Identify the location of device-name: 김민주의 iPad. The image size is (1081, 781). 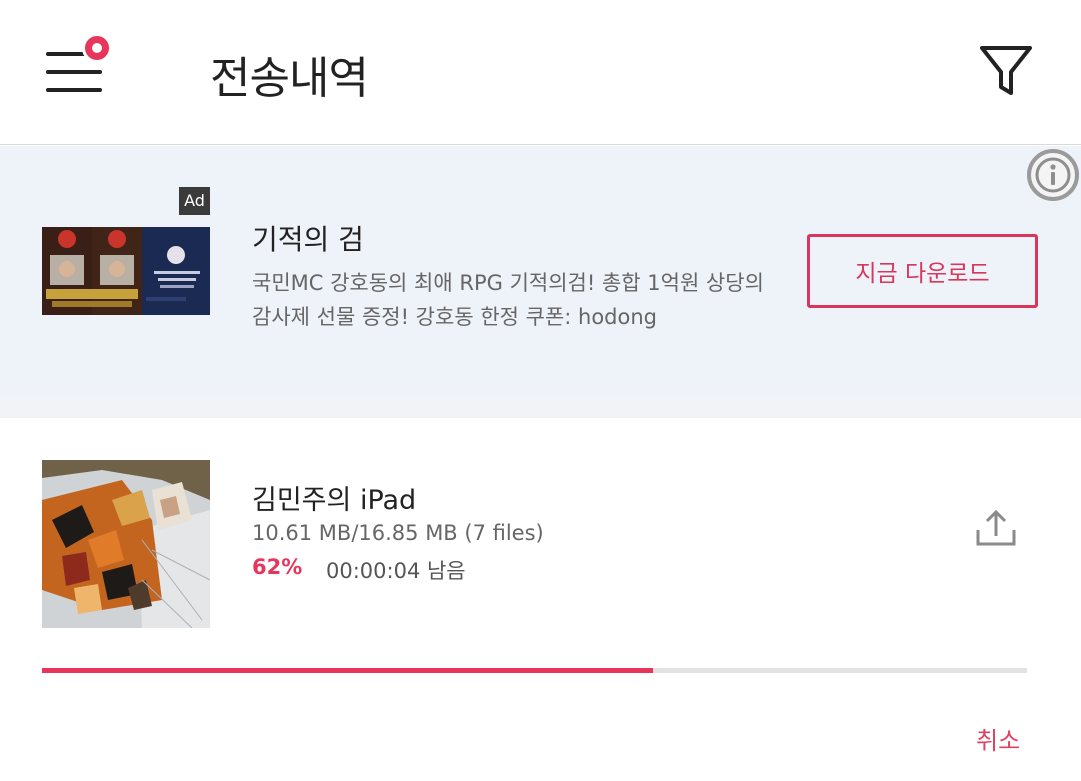
(334, 500).